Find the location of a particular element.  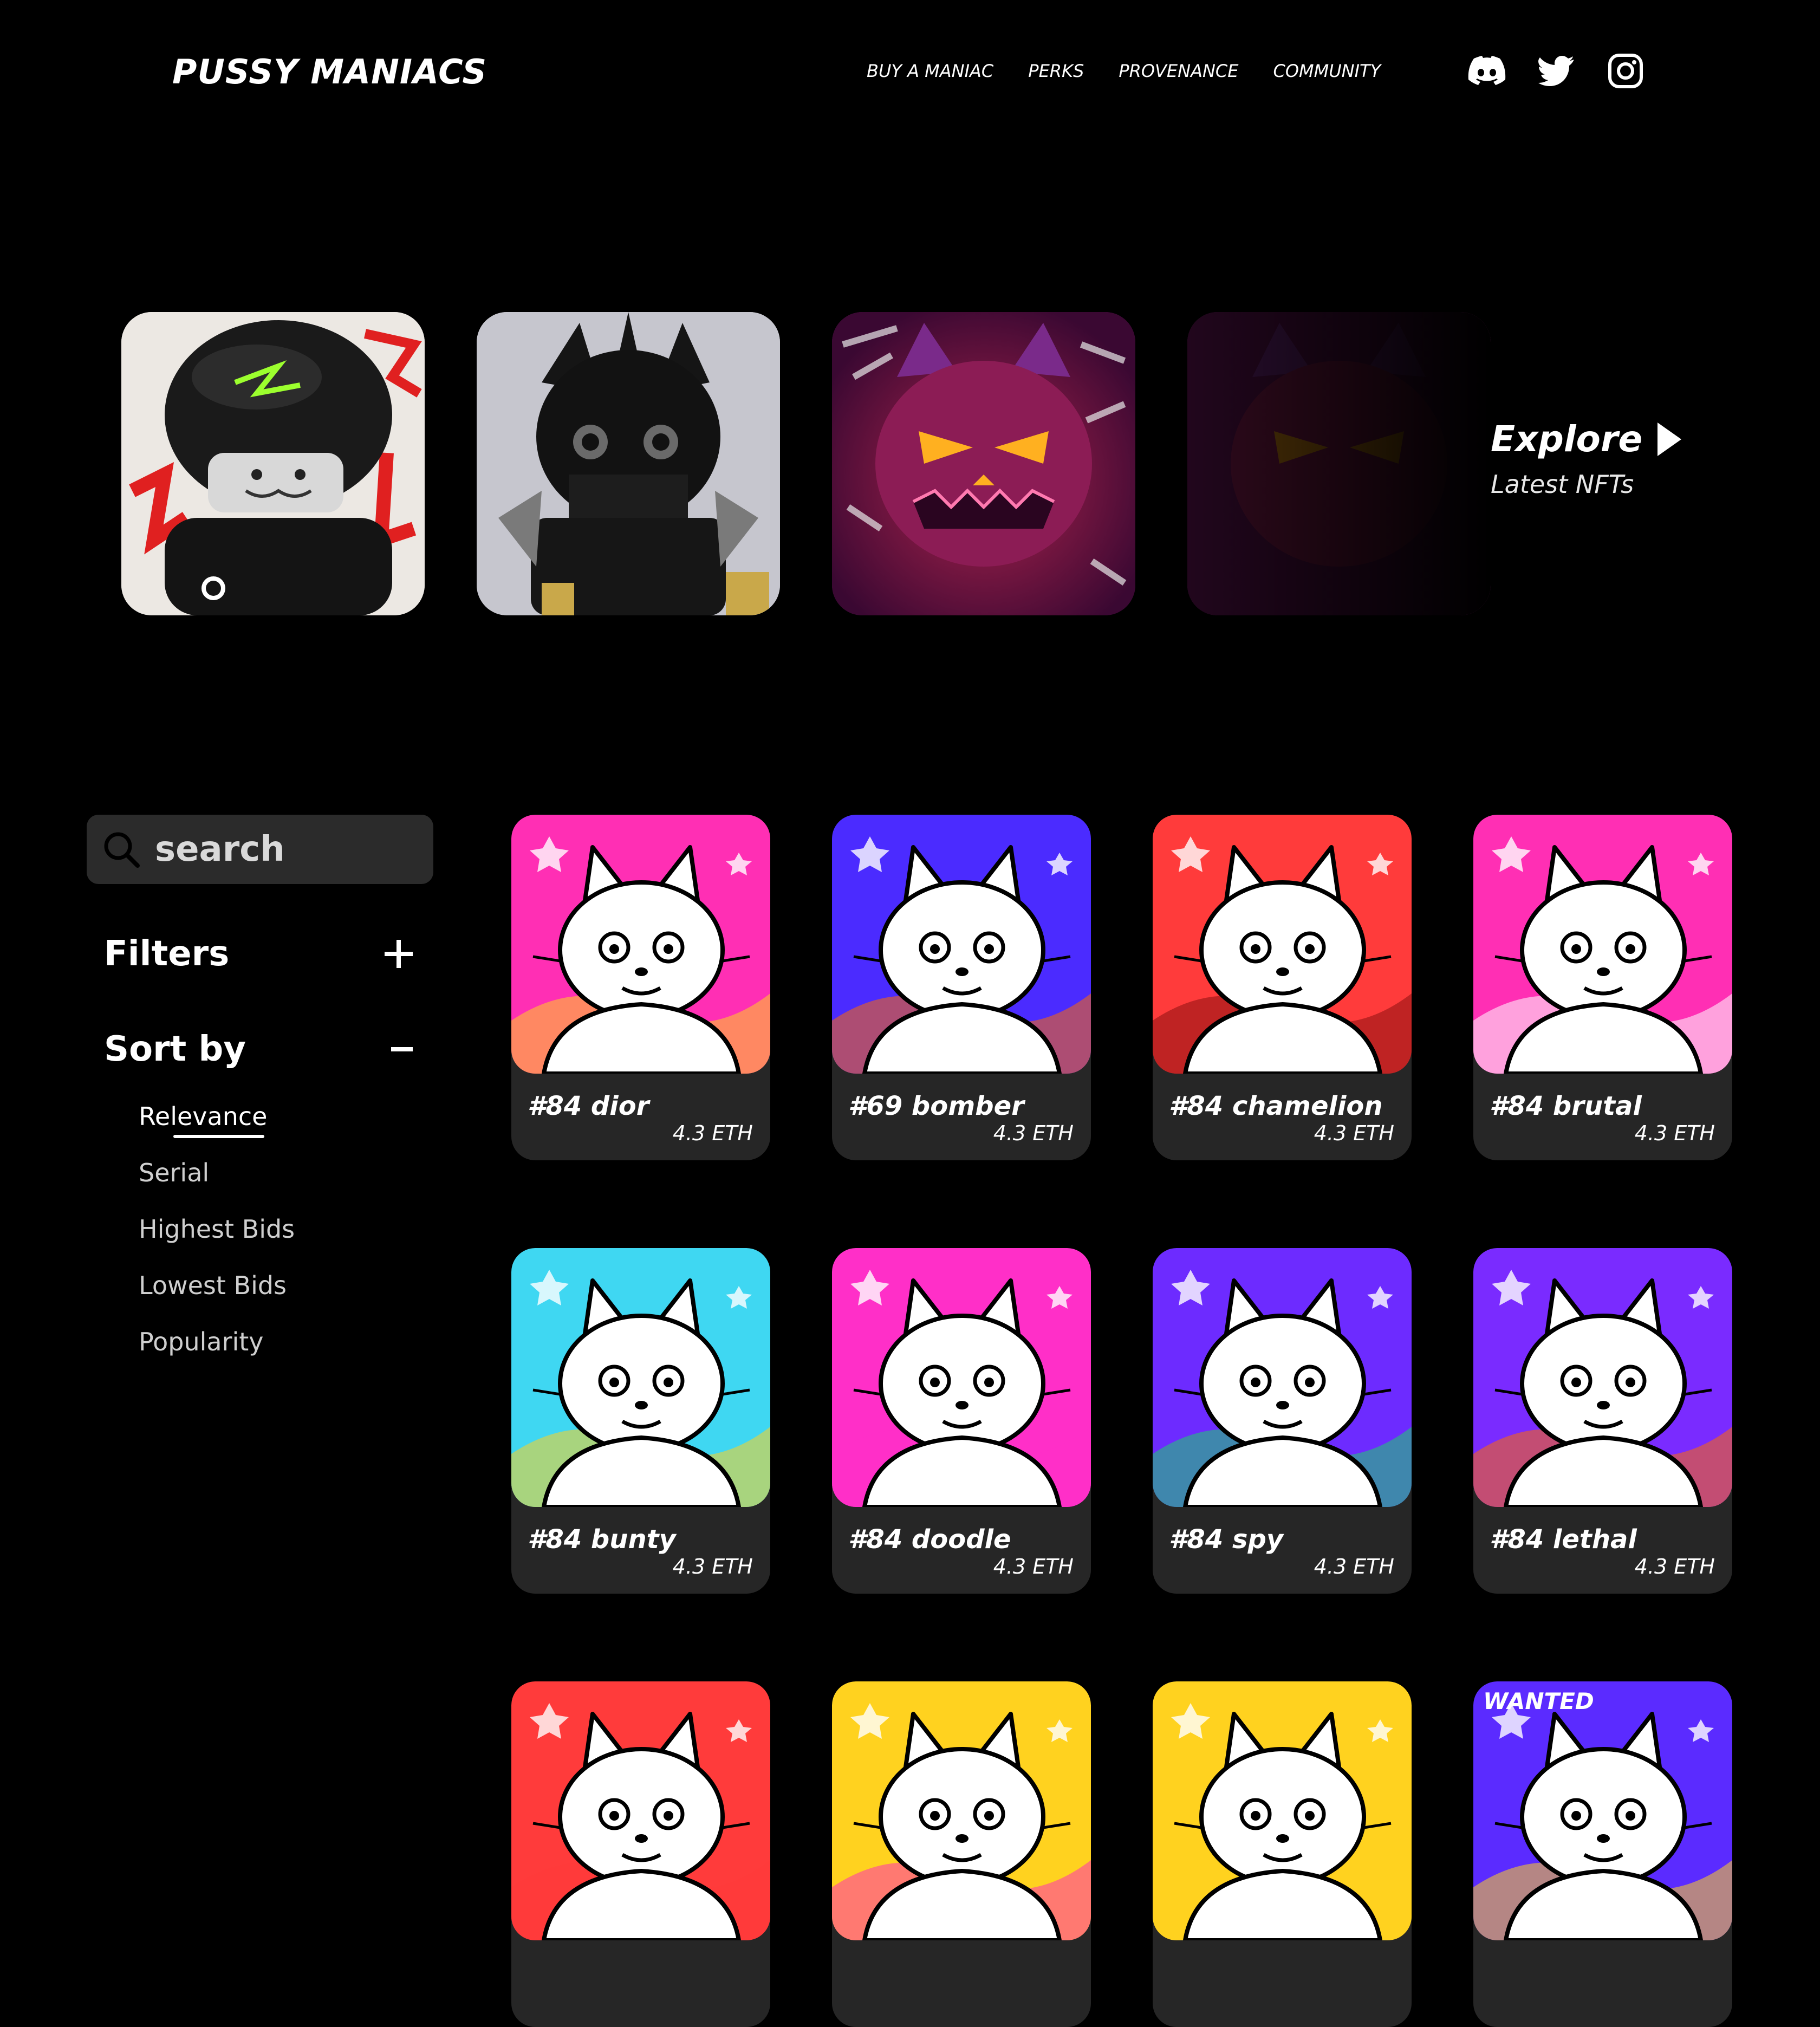

explore-link: Explore Latest NFTs is located at coordinates (1586, 459).